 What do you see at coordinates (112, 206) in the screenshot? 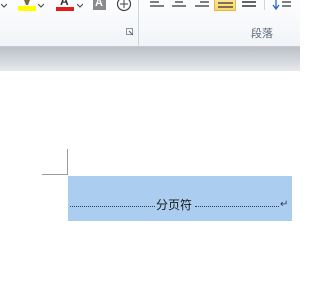
I see `page-break-dotted-line-left` at bounding box center [112, 206].